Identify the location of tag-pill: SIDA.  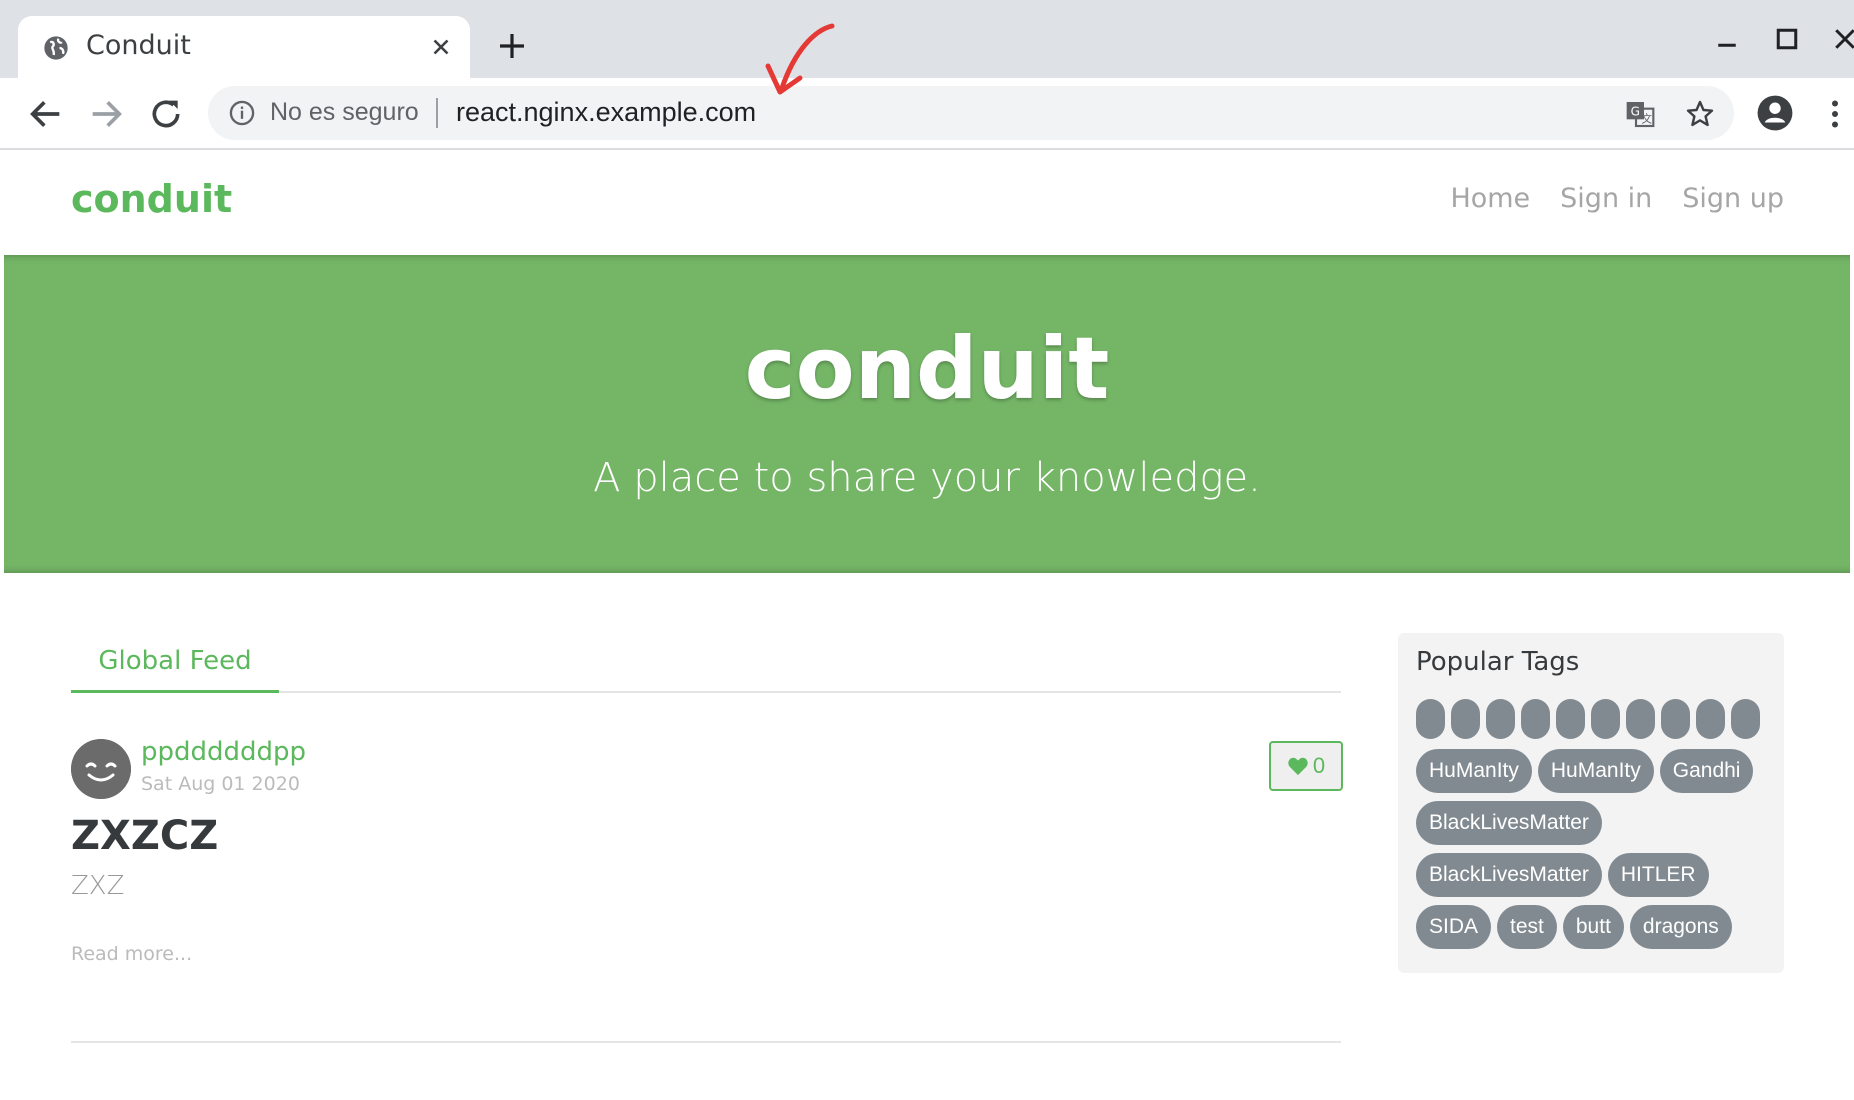
(1454, 927).